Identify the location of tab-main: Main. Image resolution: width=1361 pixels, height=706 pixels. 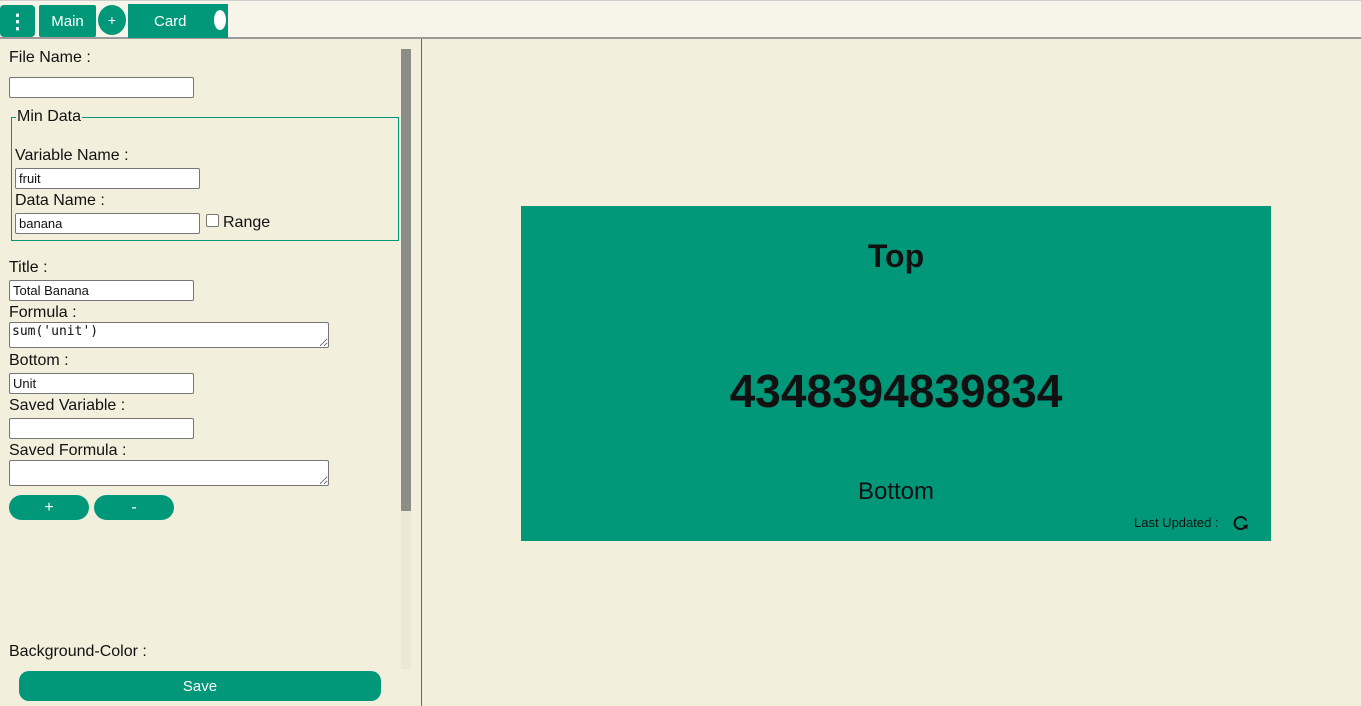
(67, 21).